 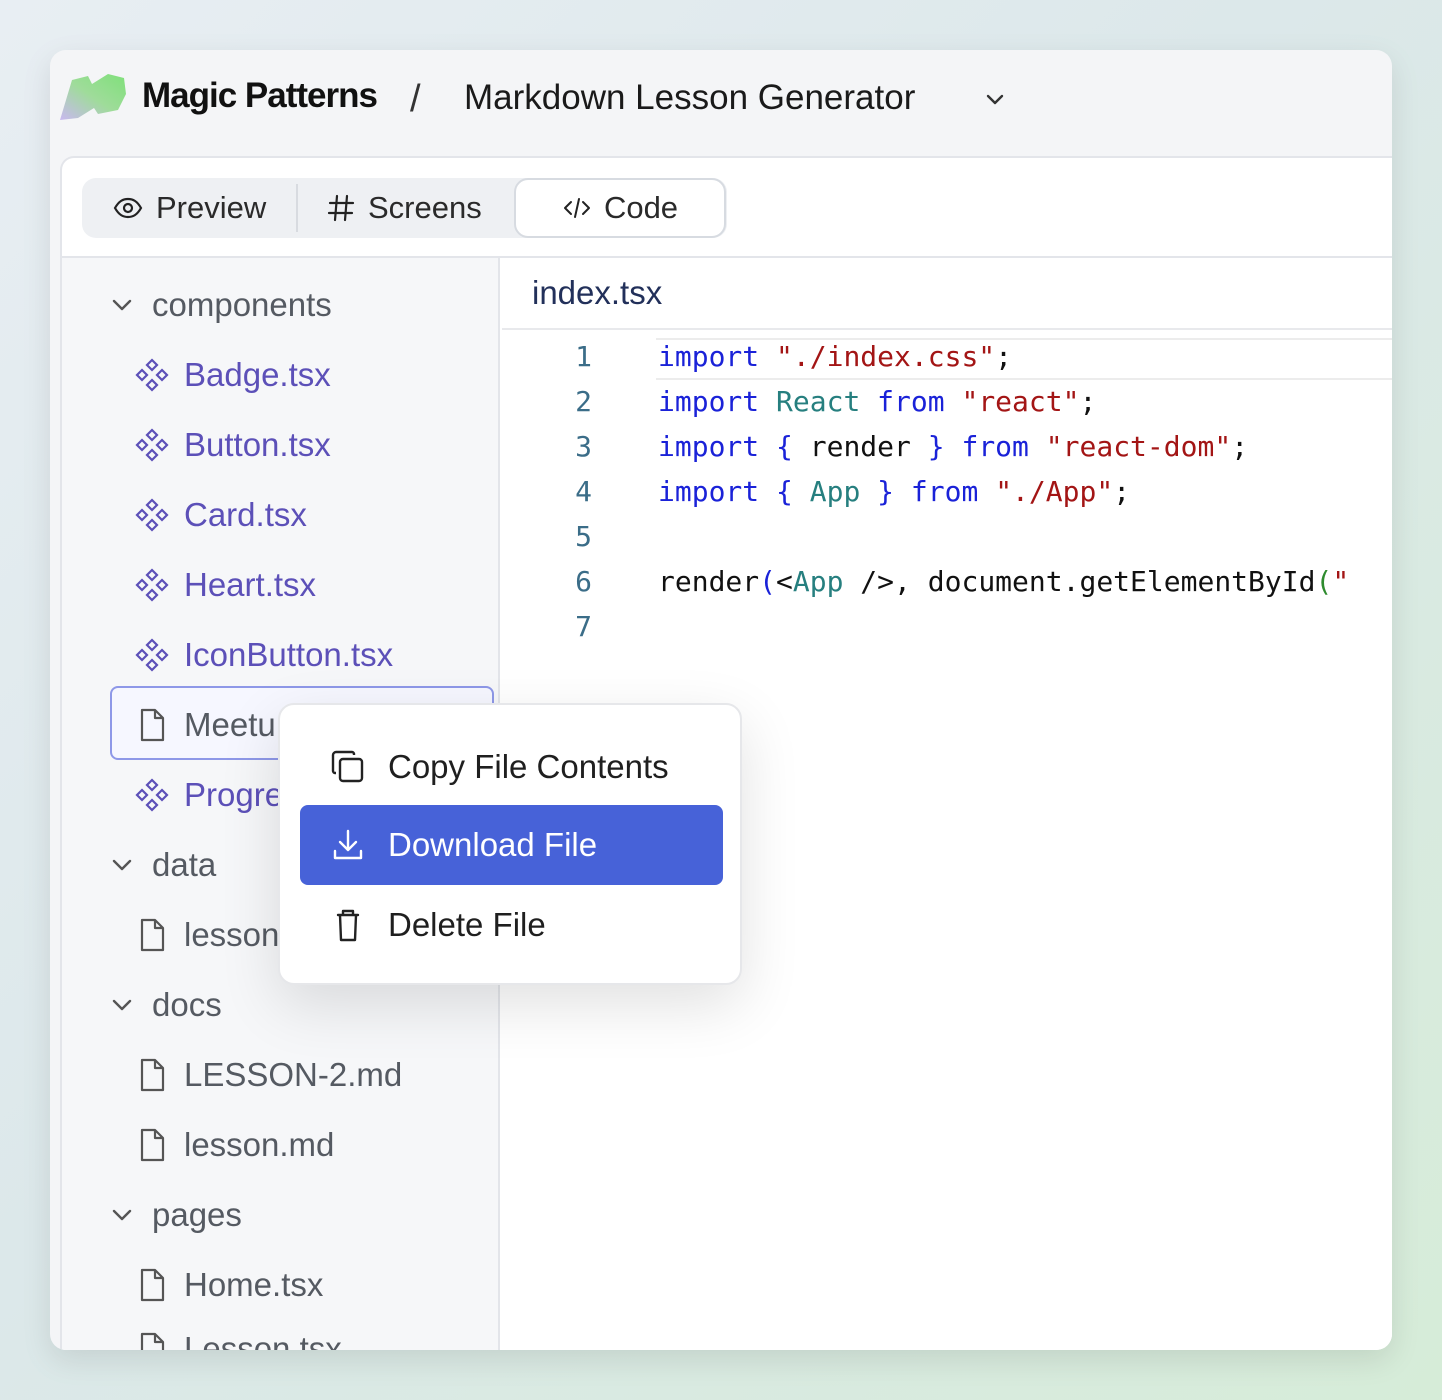 I want to click on file-lesson-data: lesson, so click(x=206, y=935).